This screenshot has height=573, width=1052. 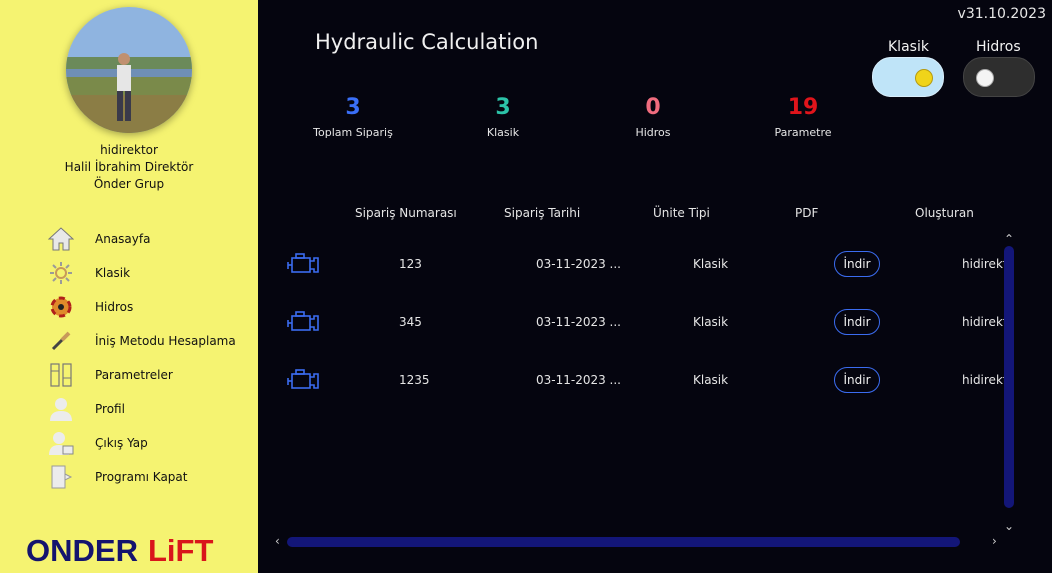 What do you see at coordinates (427, 42) in the screenshot?
I see `page-title: Hydraulic Calculation` at bounding box center [427, 42].